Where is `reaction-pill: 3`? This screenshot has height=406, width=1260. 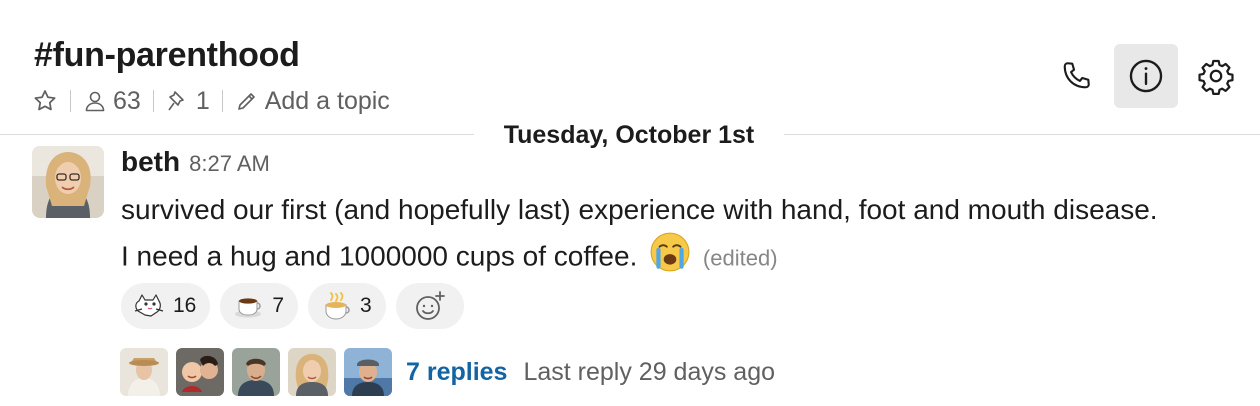 reaction-pill: 3 is located at coordinates (347, 306).